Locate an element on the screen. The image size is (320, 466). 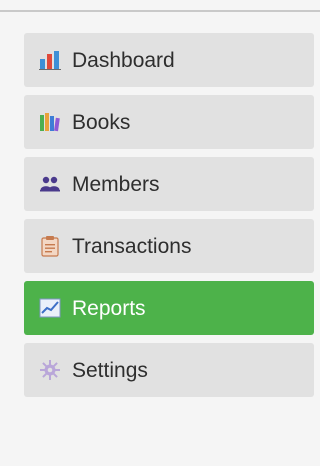
members-icon is located at coordinates (50, 184).